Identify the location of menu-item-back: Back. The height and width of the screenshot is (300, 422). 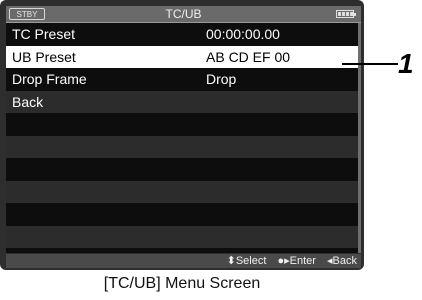
(182, 101).